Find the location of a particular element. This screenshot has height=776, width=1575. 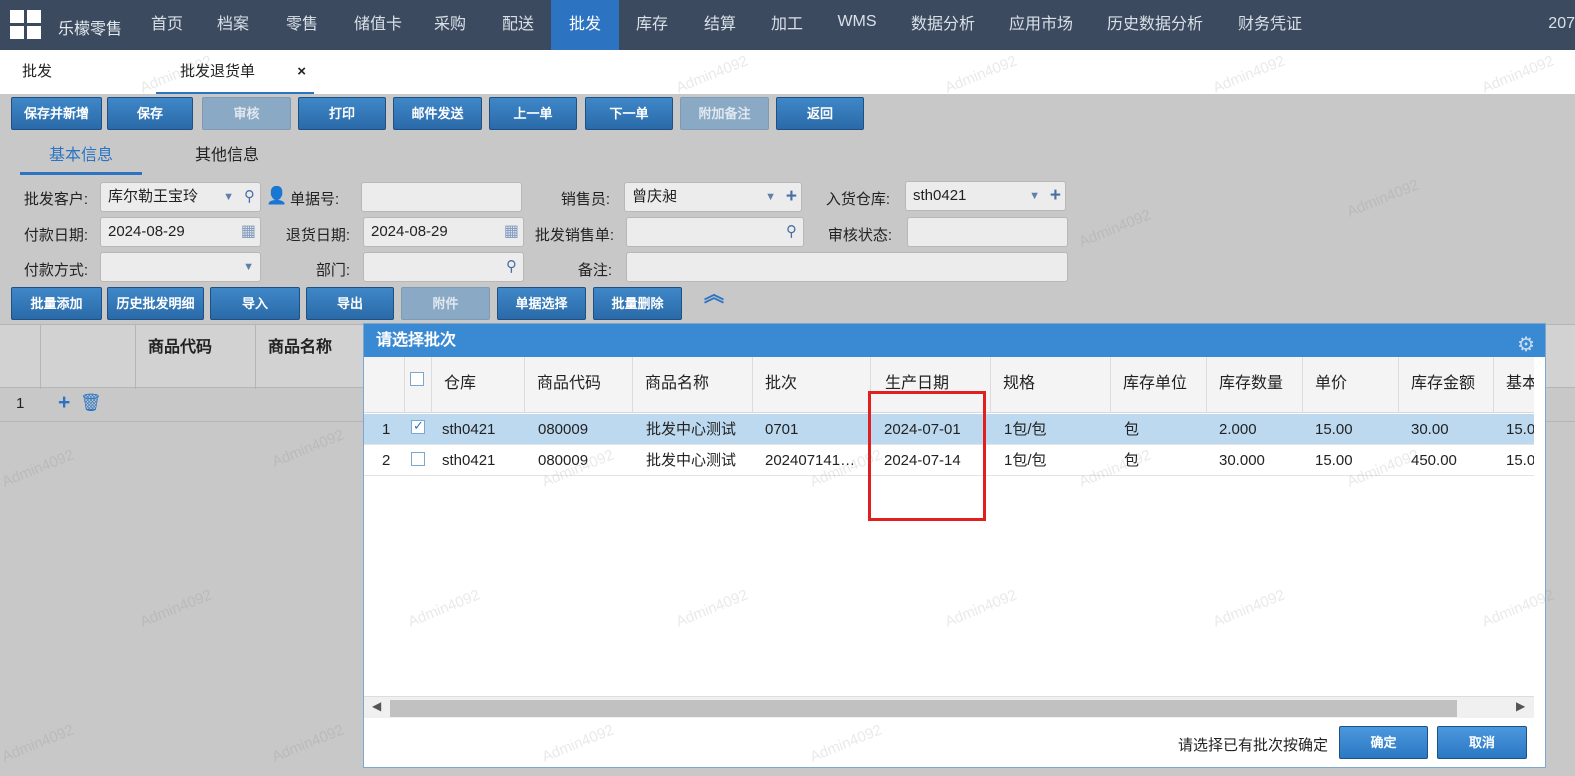

attachment-button: 附件 is located at coordinates (445, 303).